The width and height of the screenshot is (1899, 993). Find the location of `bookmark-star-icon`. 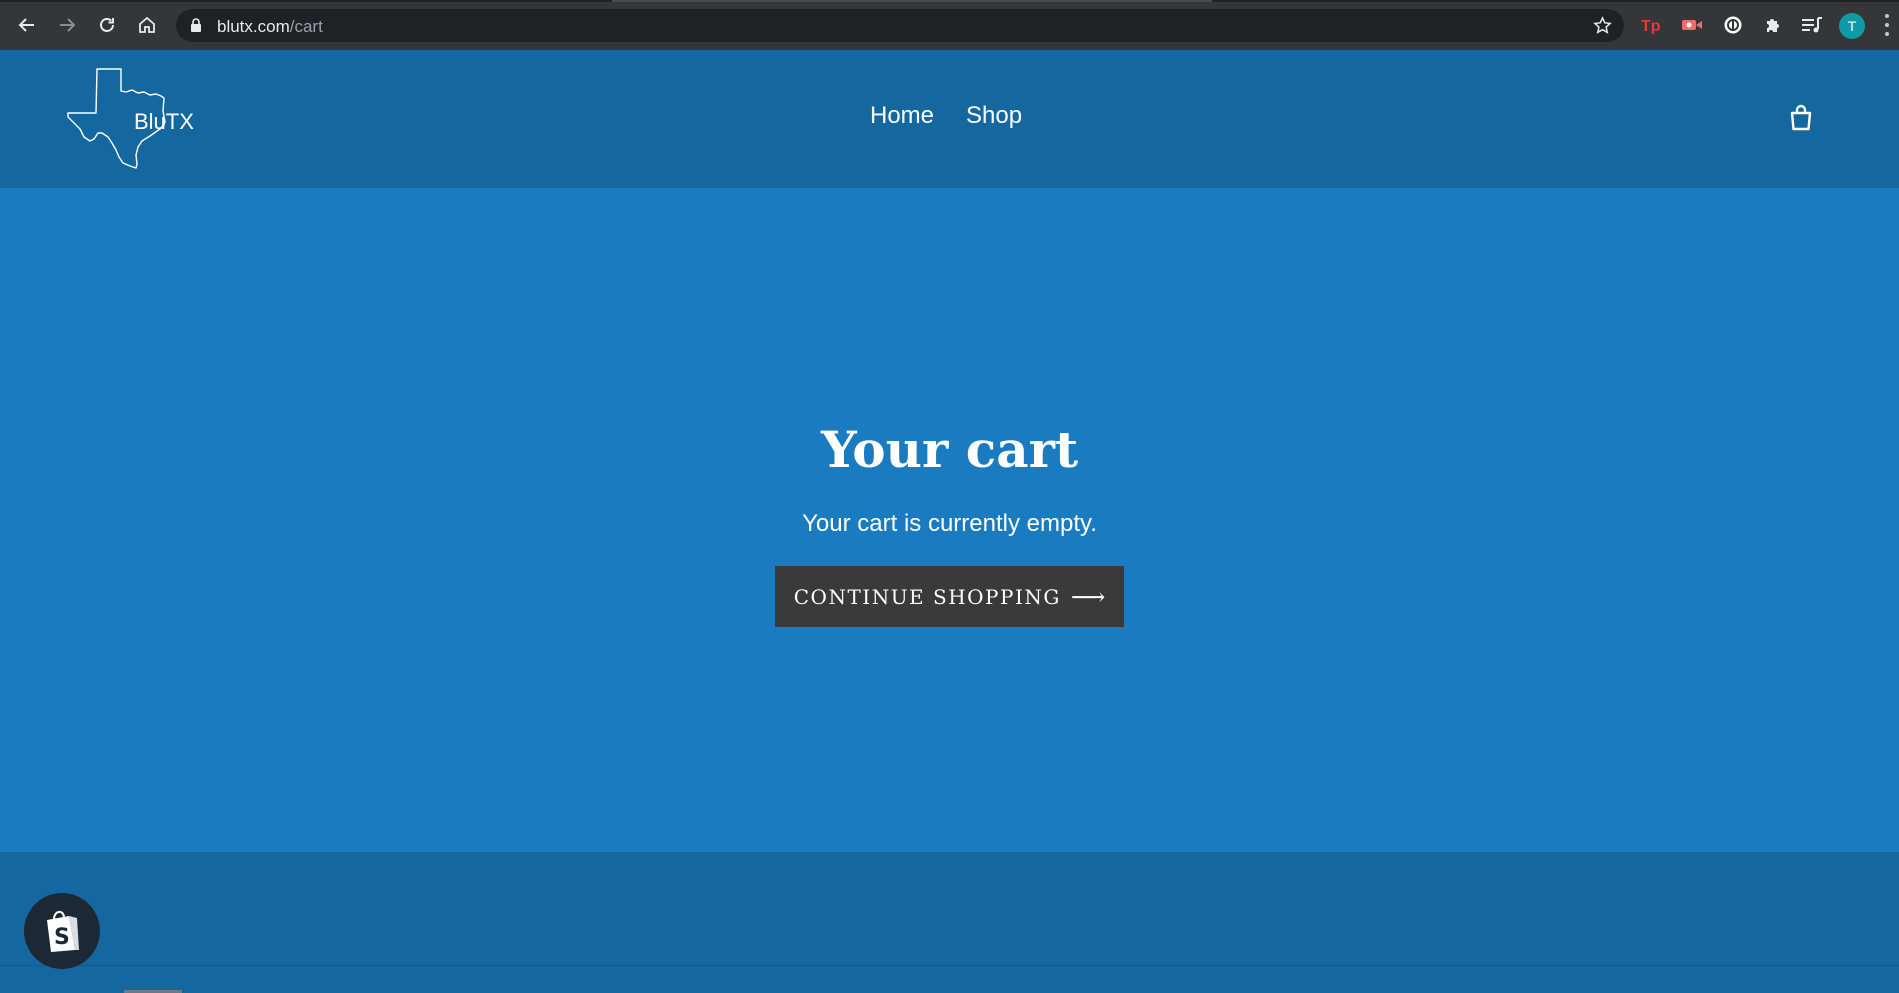

bookmark-star-icon is located at coordinates (1602, 25).